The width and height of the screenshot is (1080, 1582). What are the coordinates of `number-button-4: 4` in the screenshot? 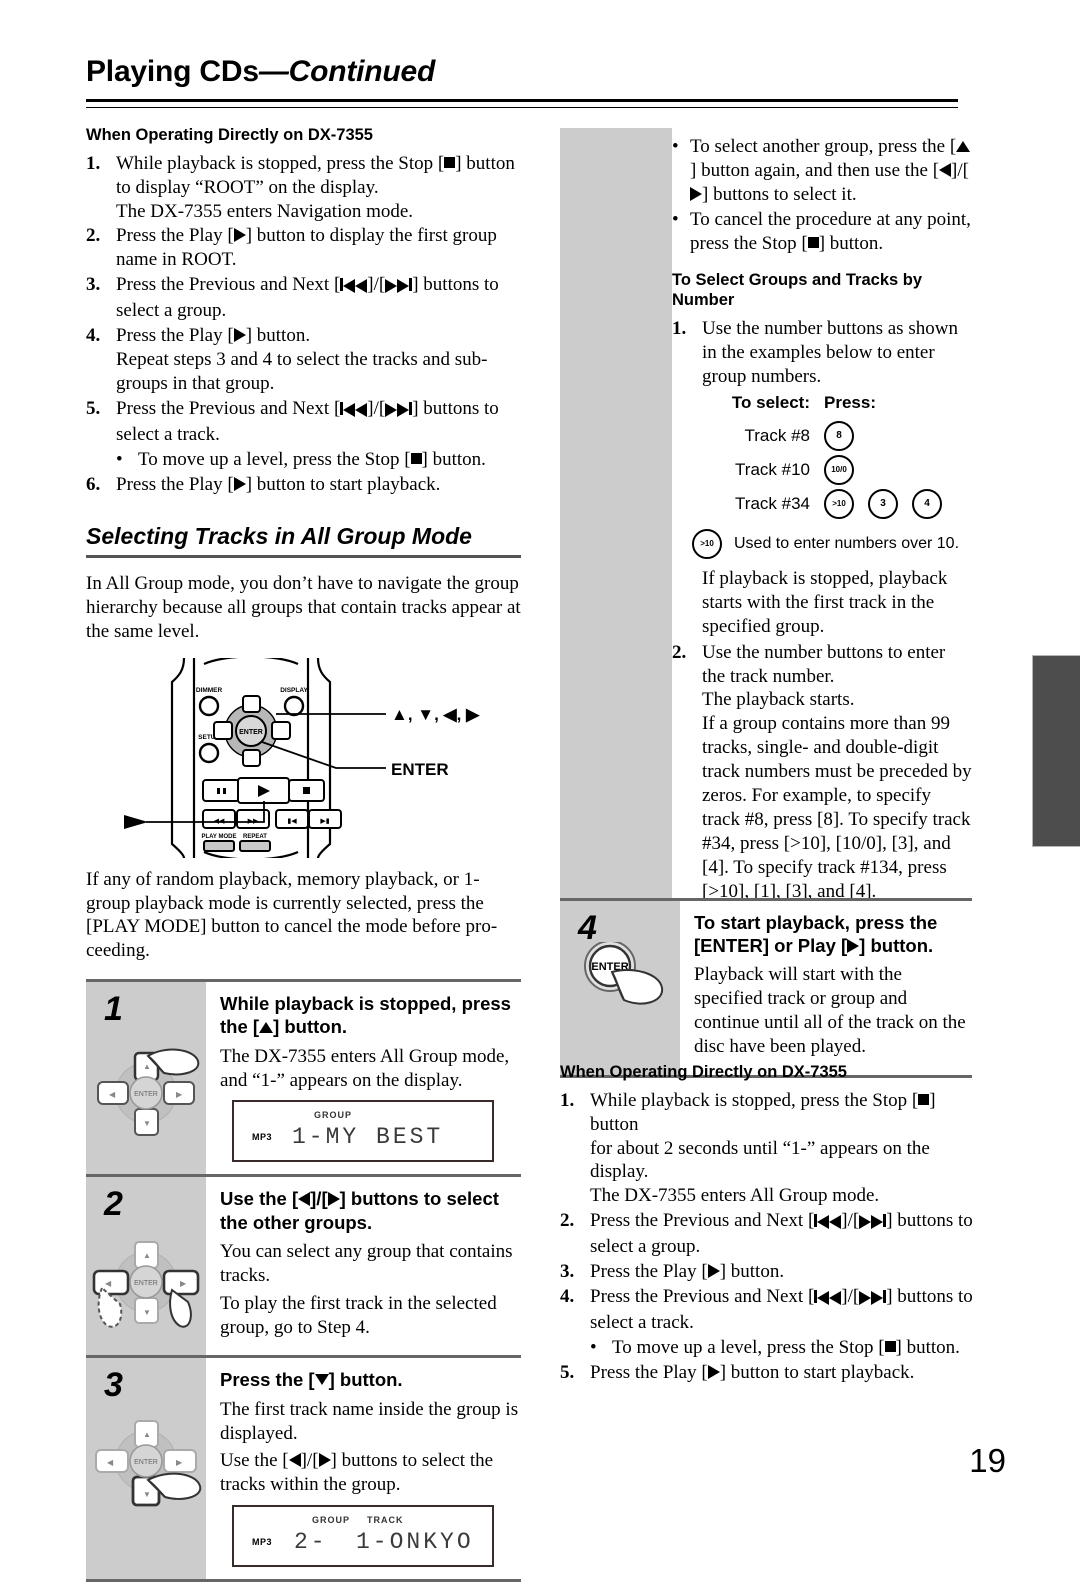 It's located at (927, 503).